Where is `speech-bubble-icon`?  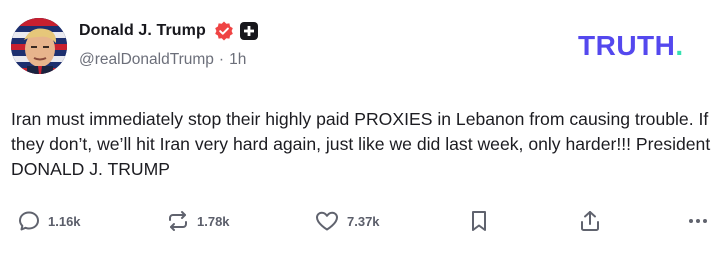
speech-bubble-icon is located at coordinates (29, 221).